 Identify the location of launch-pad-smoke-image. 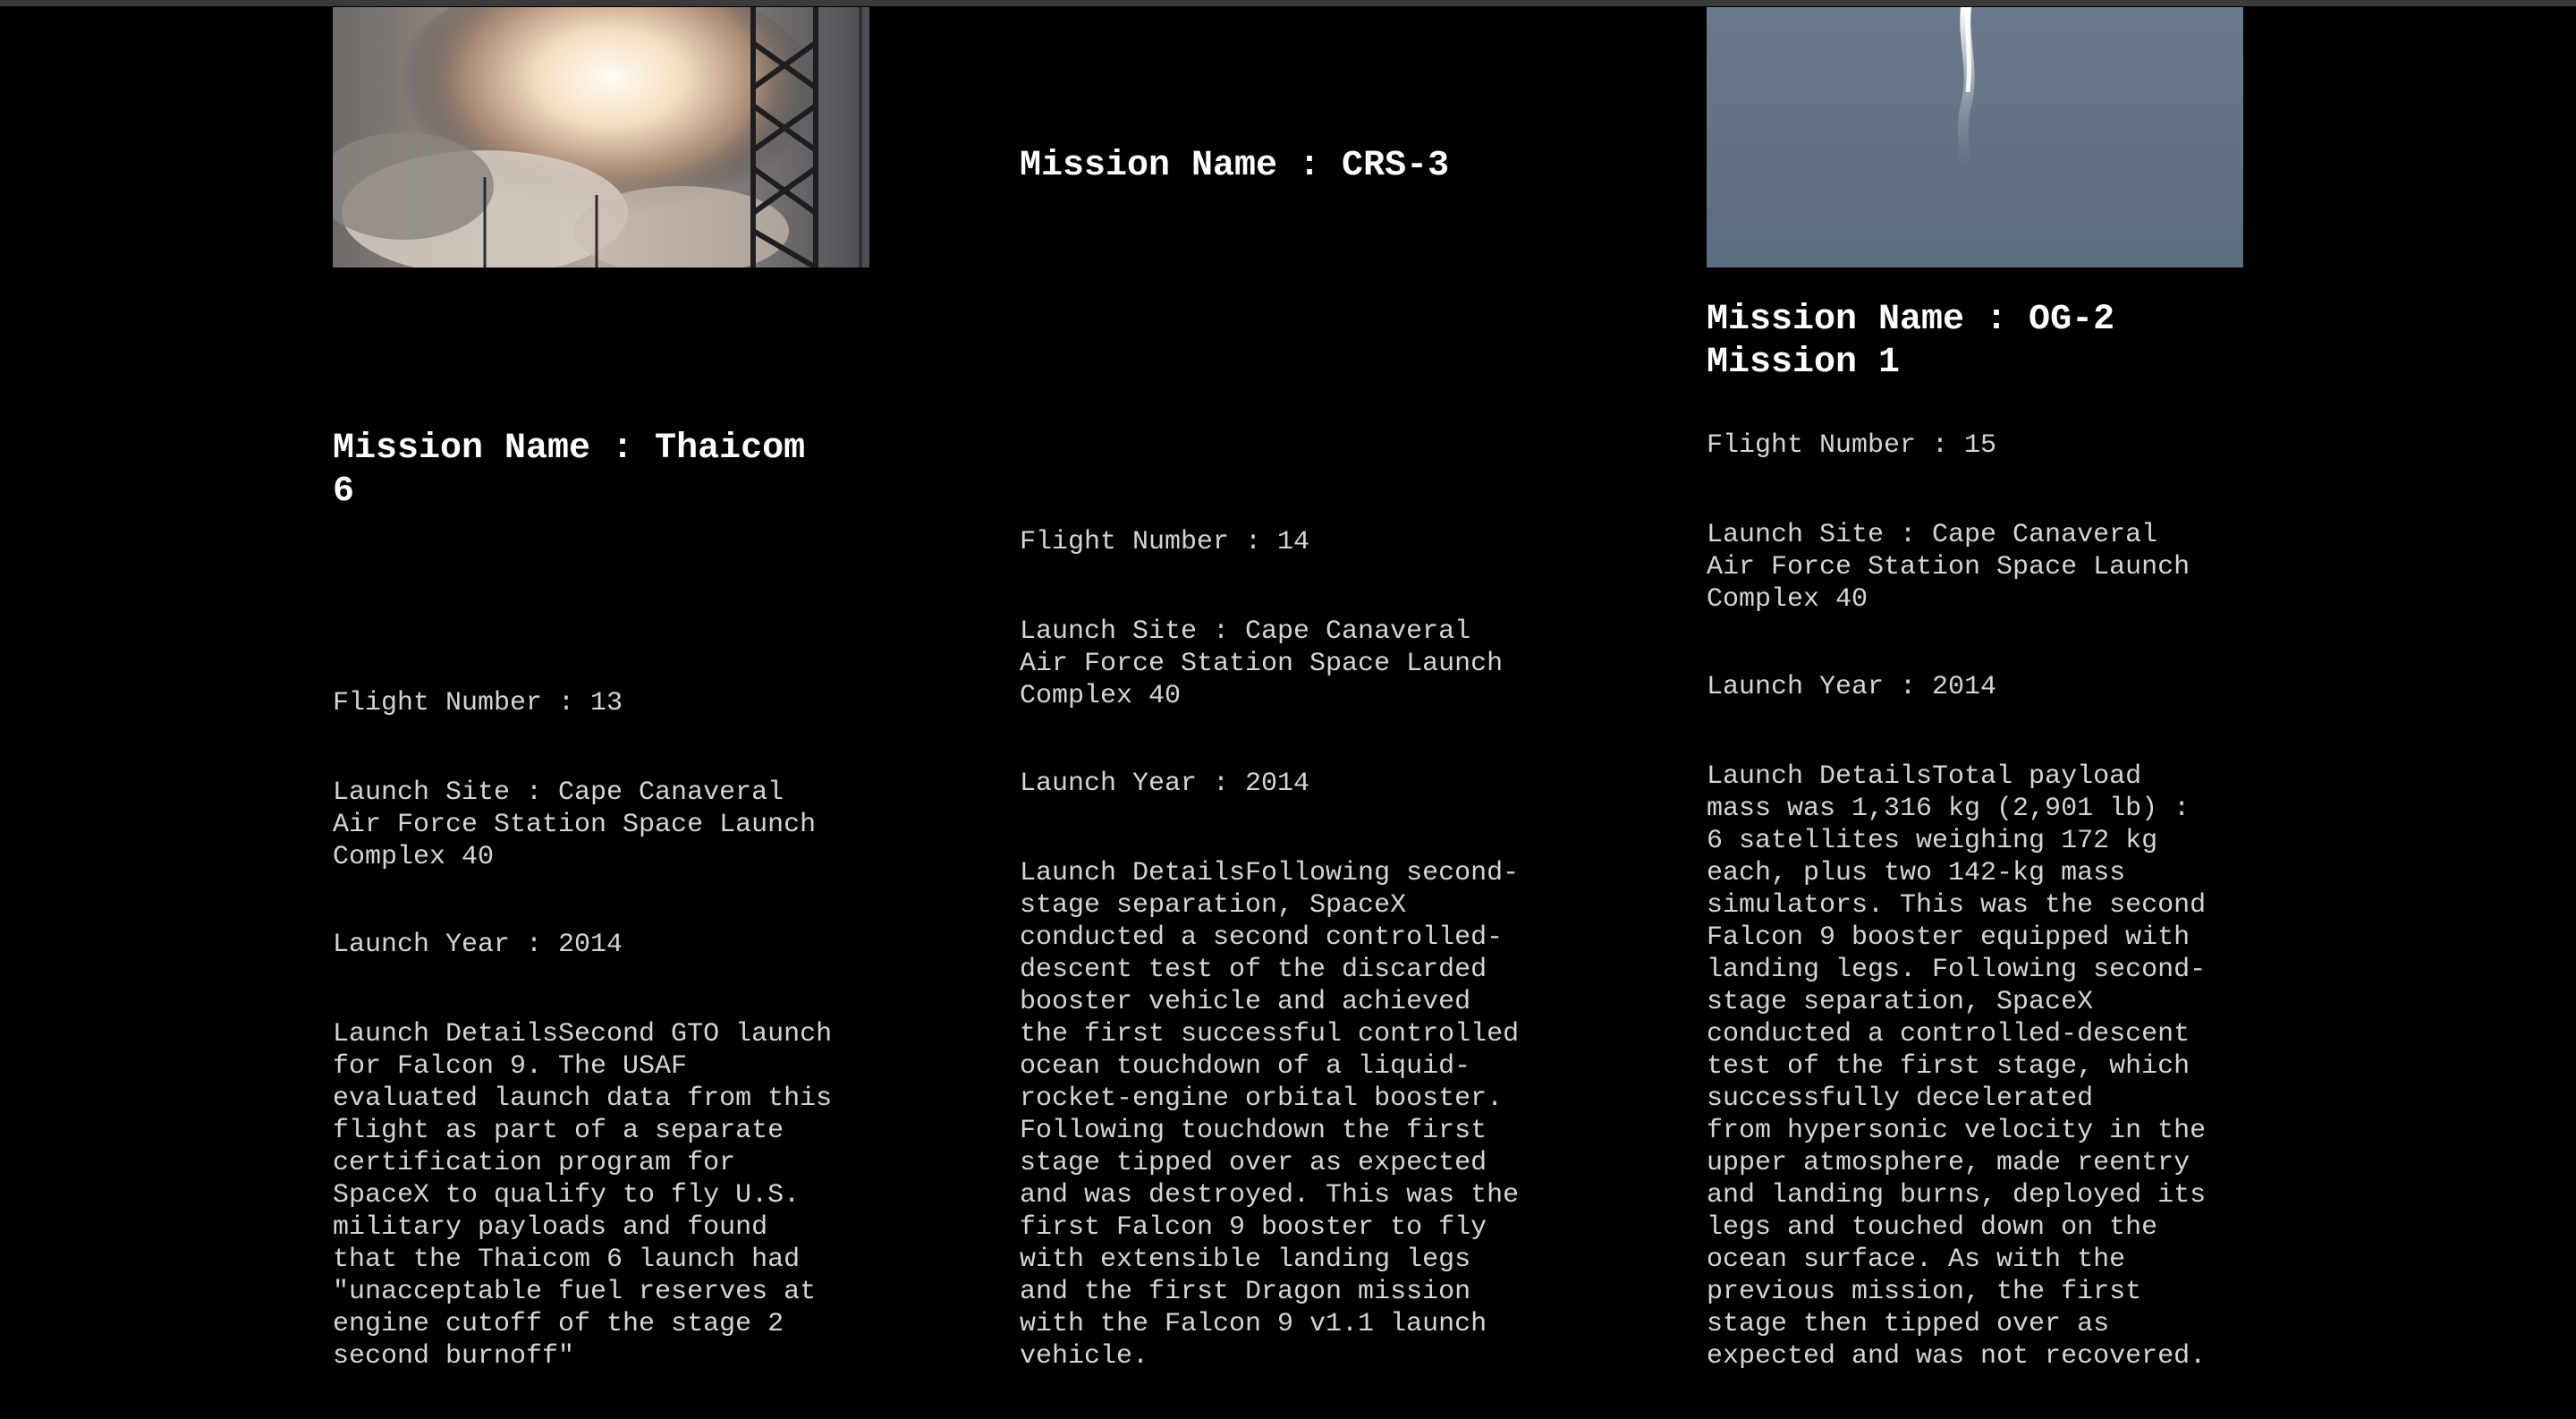
(601, 137).